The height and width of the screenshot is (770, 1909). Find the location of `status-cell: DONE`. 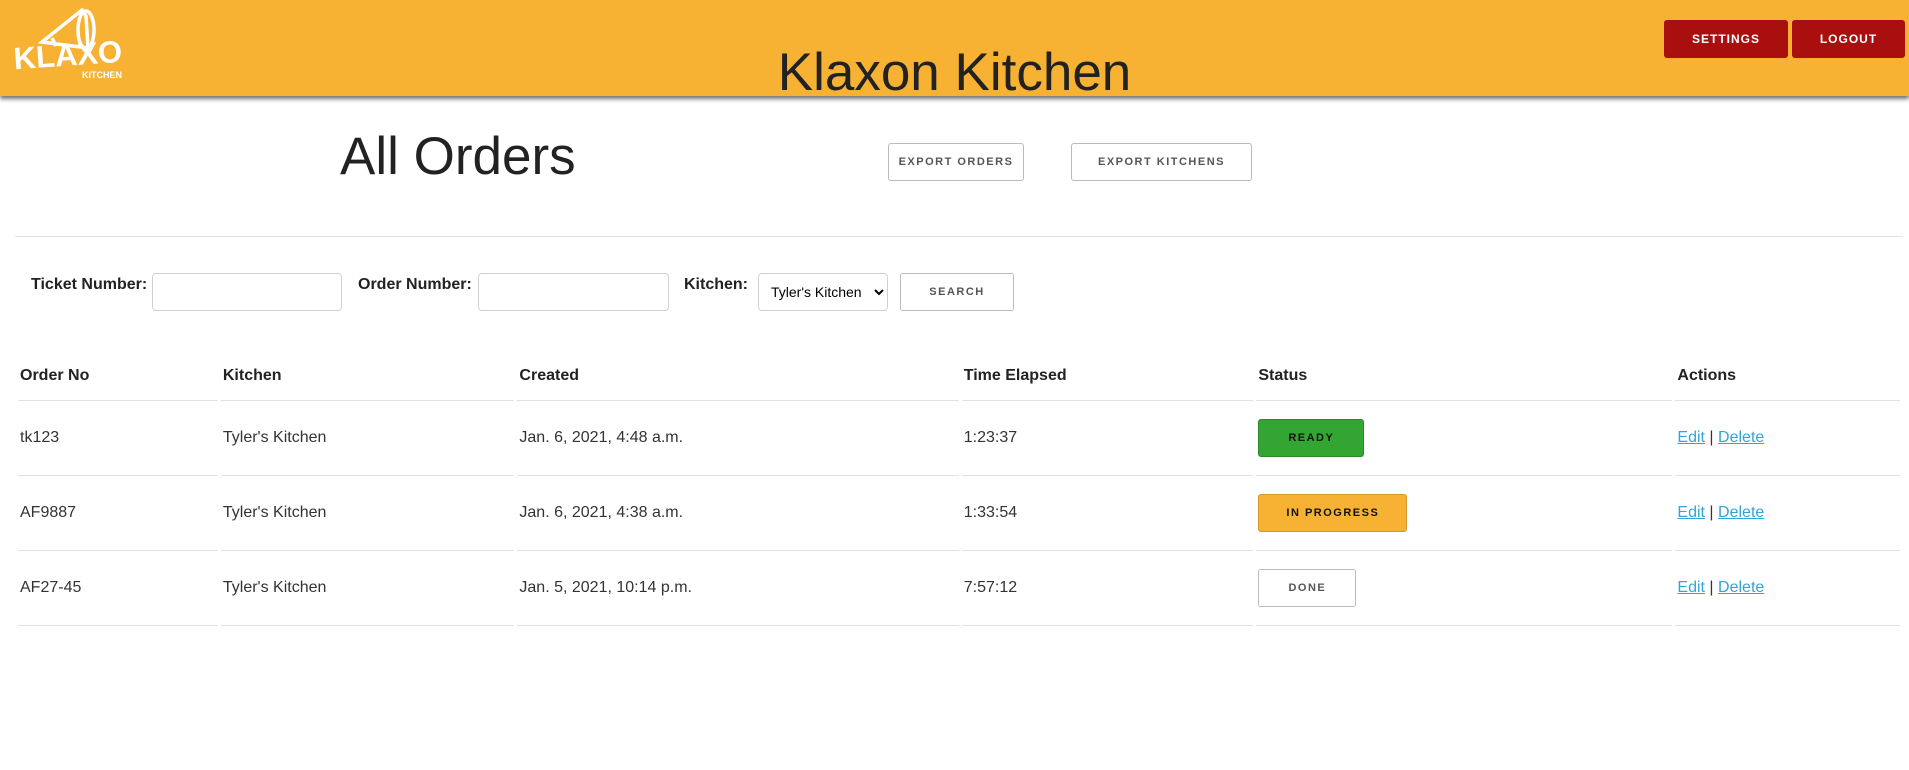

status-cell: DONE is located at coordinates (1464, 588).